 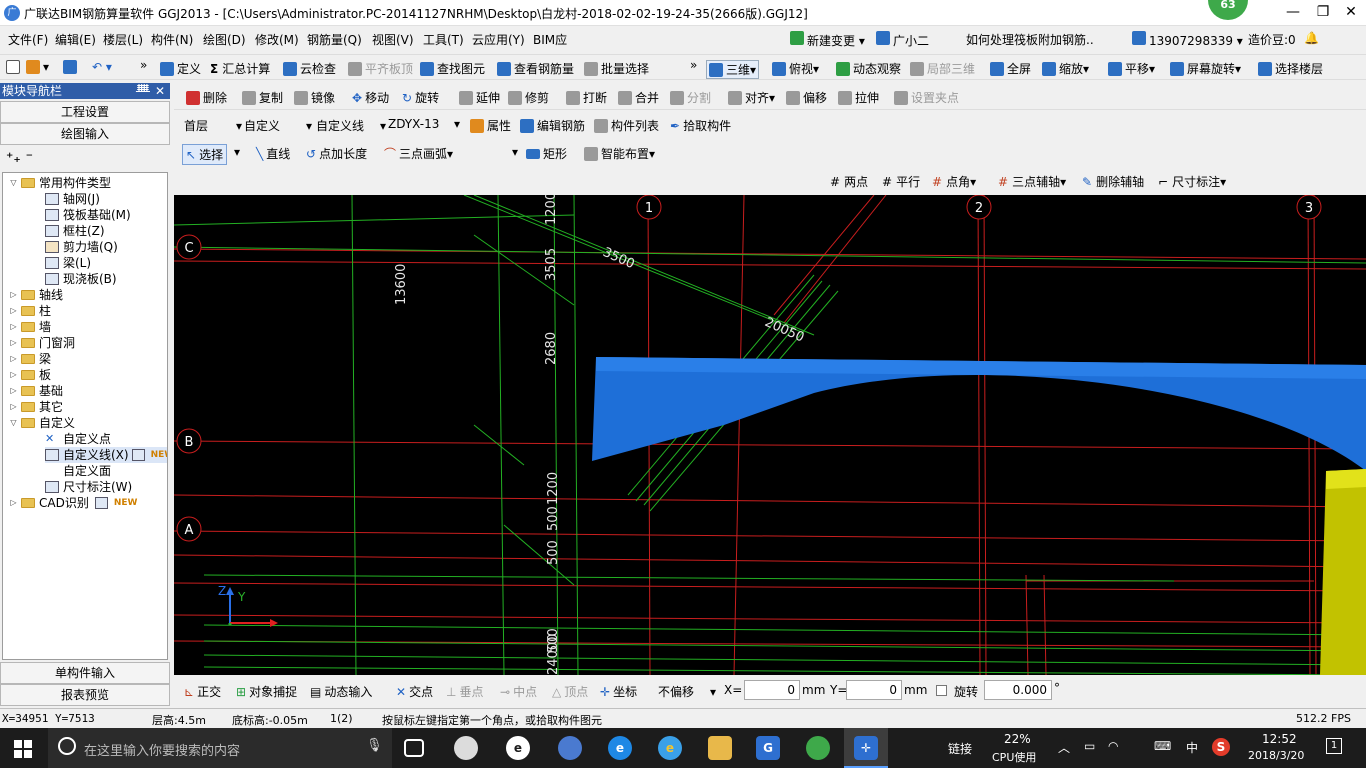 What do you see at coordinates (81, 247) in the screenshot?
I see `tree-item-shear-wall: 剪力墙(Q)` at bounding box center [81, 247].